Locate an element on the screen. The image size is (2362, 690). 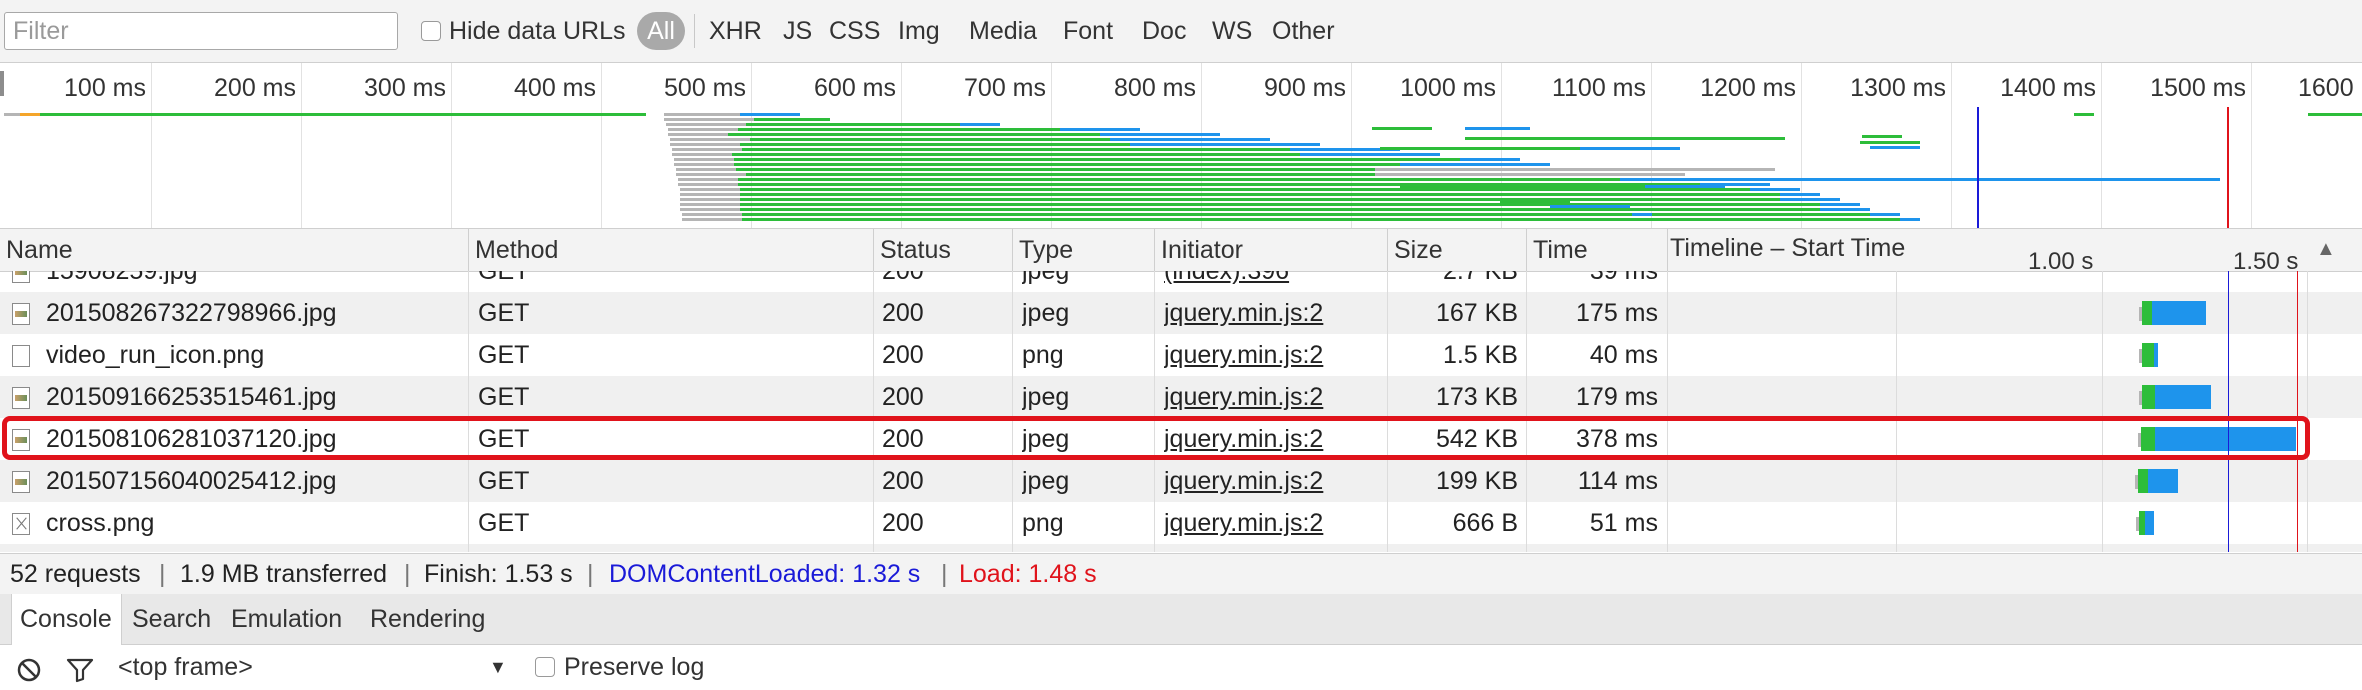
type-filter-font: Font is located at coordinates (1088, 31).